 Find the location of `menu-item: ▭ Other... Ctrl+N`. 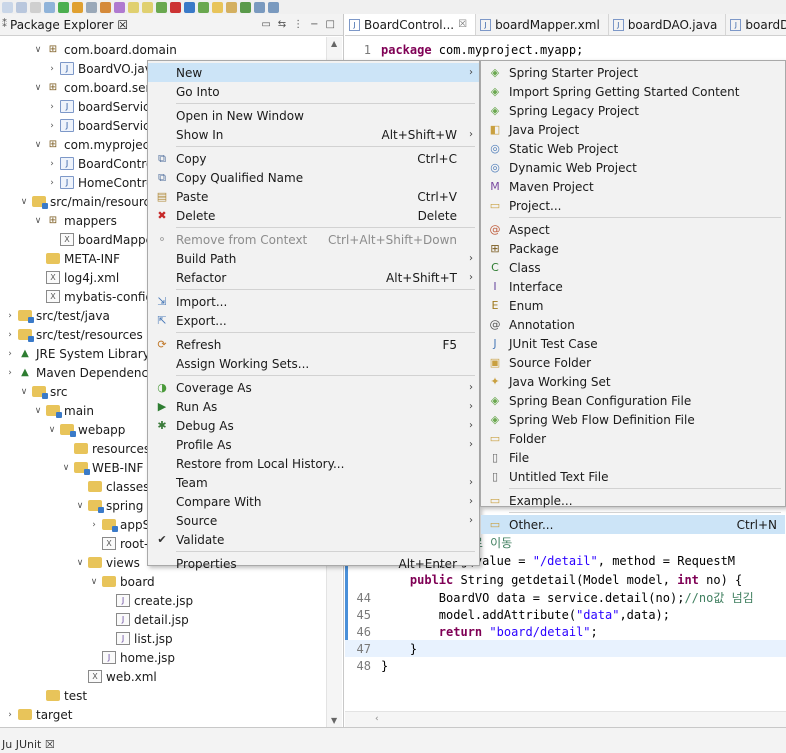

menu-item: ▭ Other... Ctrl+N is located at coordinates (633, 524).